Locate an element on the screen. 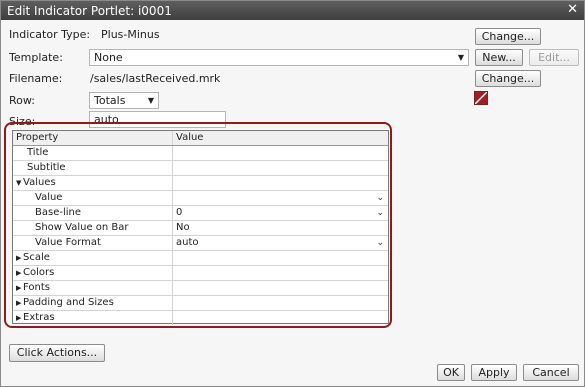 The image size is (585, 387). color-swatch is located at coordinates (481, 98).